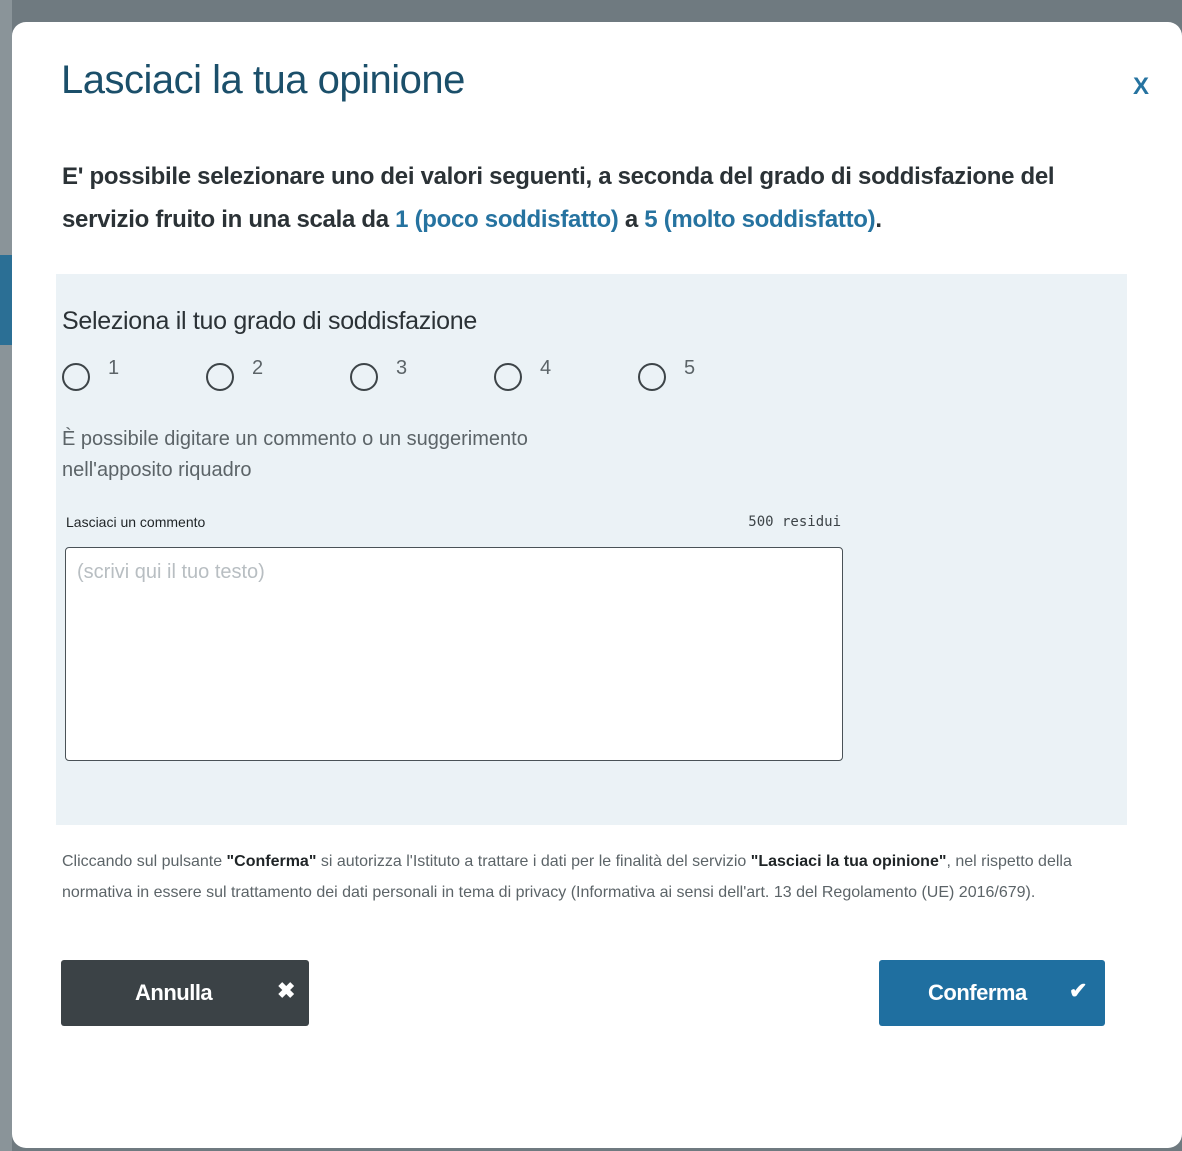 Image resolution: width=1182 pixels, height=1151 pixels. I want to click on checkmark-icon: ✔, so click(1078, 990).